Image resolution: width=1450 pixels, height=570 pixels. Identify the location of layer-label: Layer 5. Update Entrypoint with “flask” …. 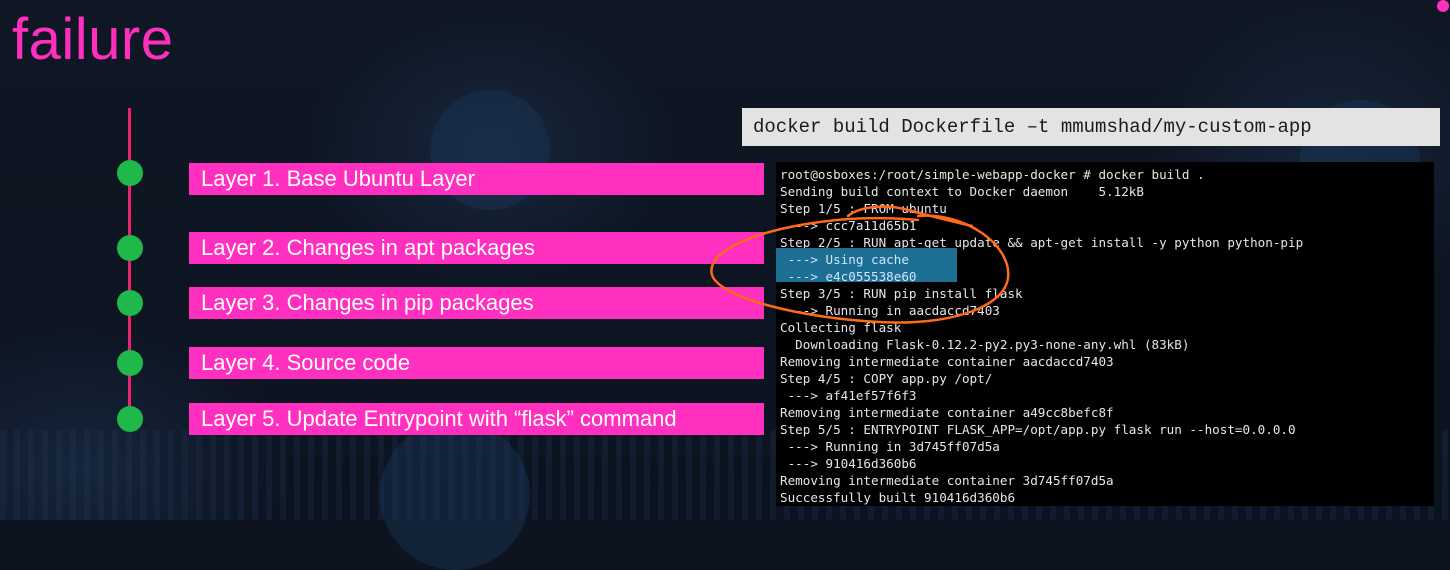
(439, 418).